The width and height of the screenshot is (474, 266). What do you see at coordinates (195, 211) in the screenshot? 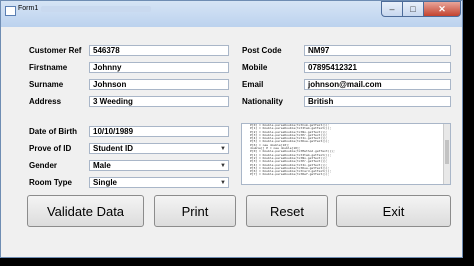
I see `print-button: Print` at bounding box center [195, 211].